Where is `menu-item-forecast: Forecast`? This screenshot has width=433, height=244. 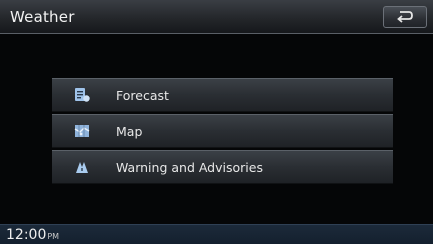 menu-item-forecast: Forecast is located at coordinates (222, 95).